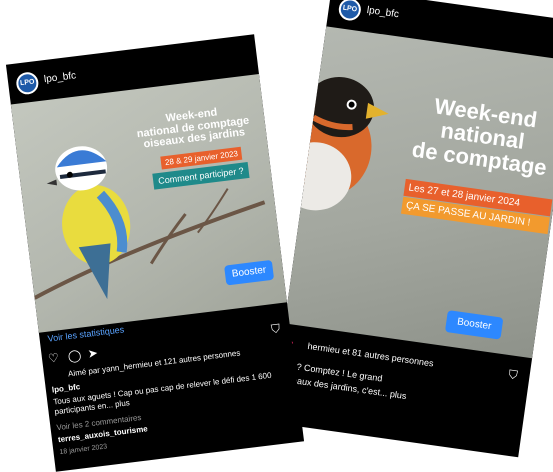  What do you see at coordinates (370, 355) in the screenshot?
I see `likes-text: hermieu et 81 autres personnes` at bounding box center [370, 355].